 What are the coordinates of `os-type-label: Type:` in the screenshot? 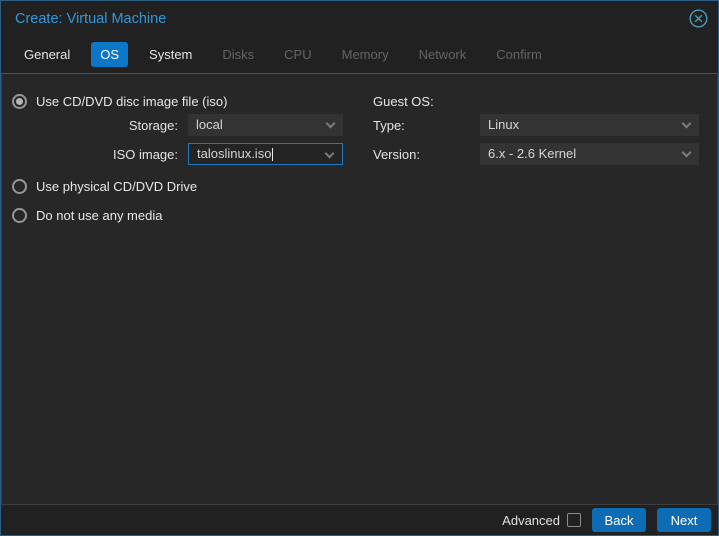 It's located at (389, 125).